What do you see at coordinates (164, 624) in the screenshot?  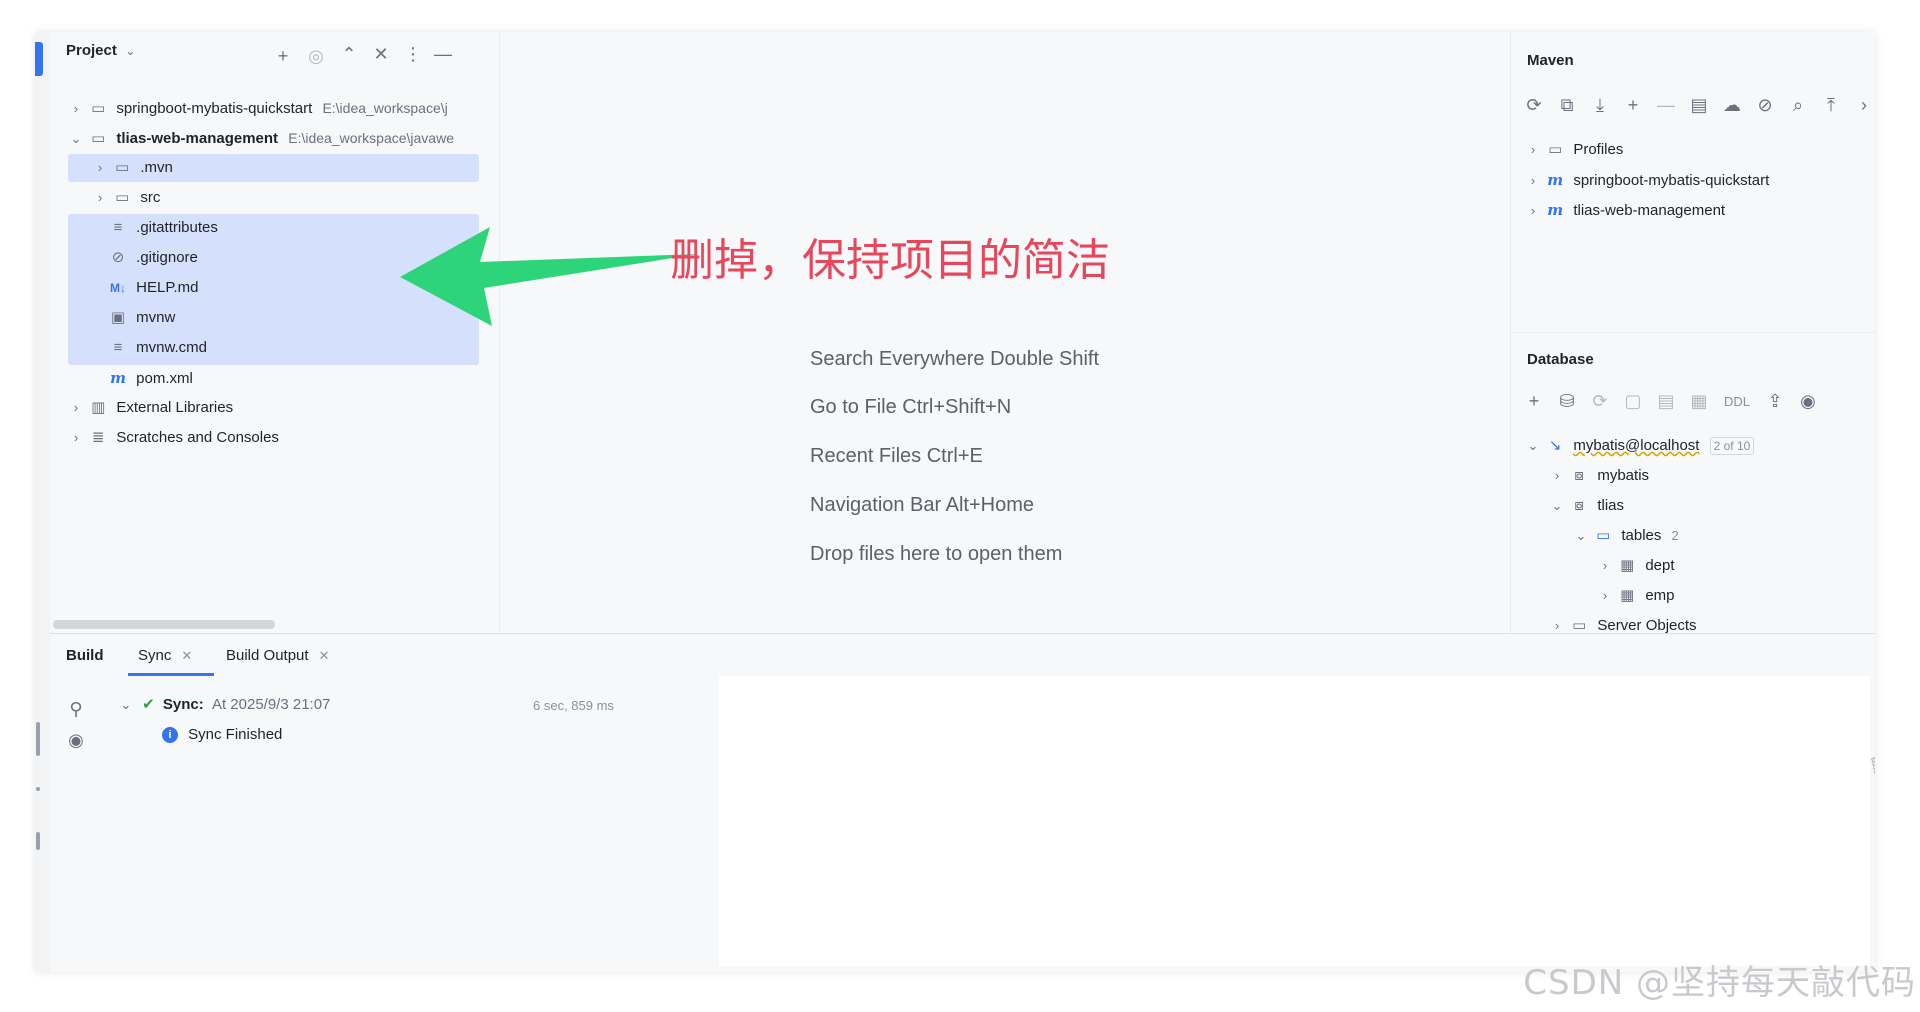 I see `horizontal-scrollbar` at bounding box center [164, 624].